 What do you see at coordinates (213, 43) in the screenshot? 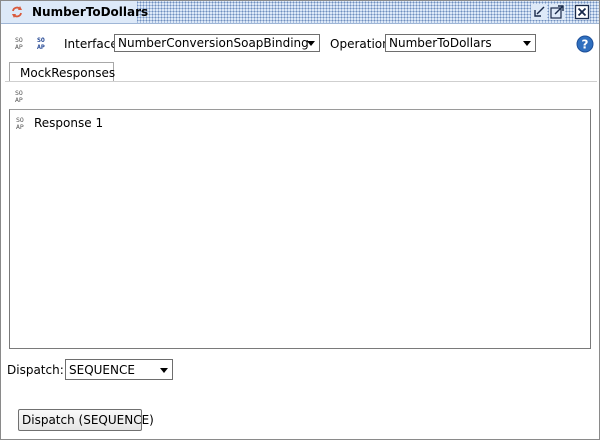
I see `interface-select-value: NumberConversionSoapBinding` at bounding box center [213, 43].